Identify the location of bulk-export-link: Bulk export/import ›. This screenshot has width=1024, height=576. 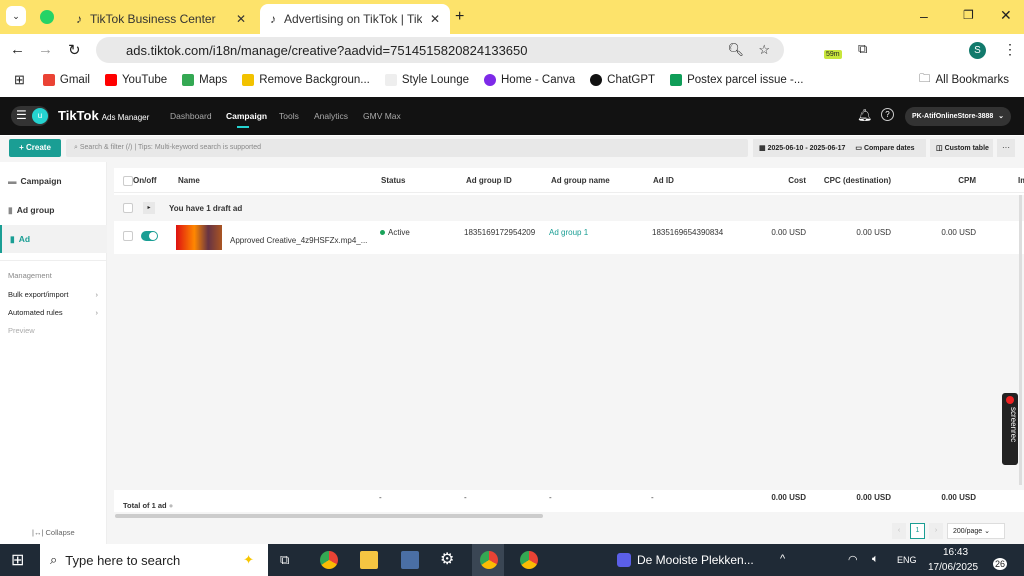
(53, 294).